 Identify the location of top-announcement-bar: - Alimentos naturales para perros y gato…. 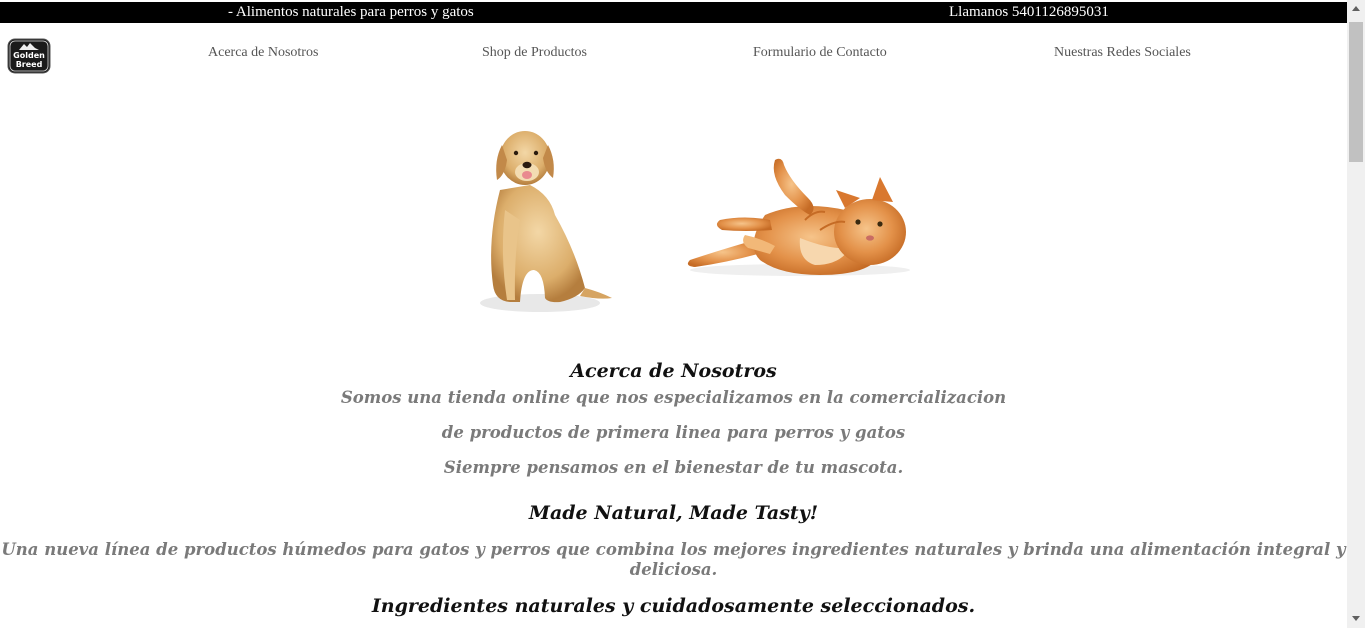
(673, 12).